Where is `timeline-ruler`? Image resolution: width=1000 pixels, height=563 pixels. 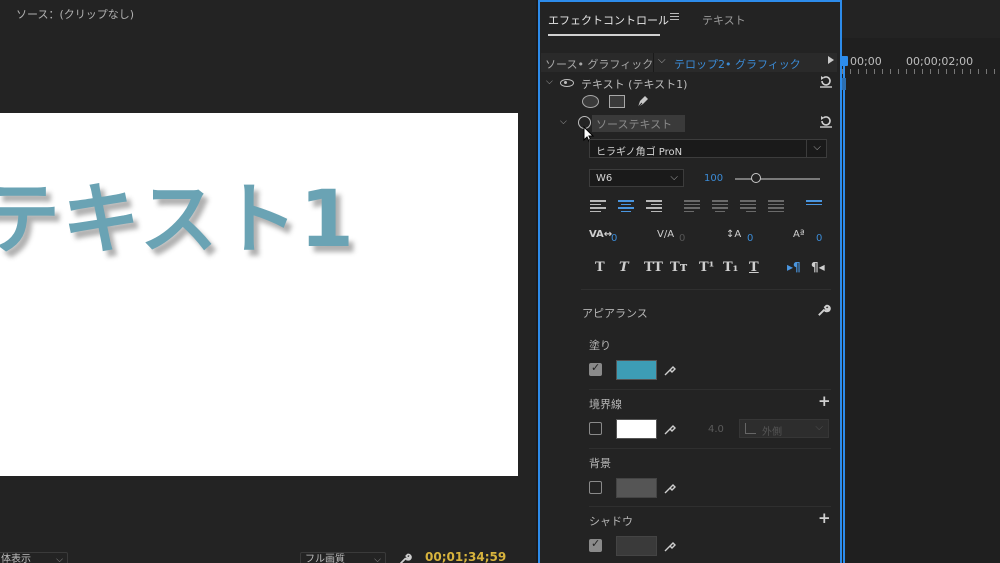 timeline-ruler is located at coordinates (921, 71).